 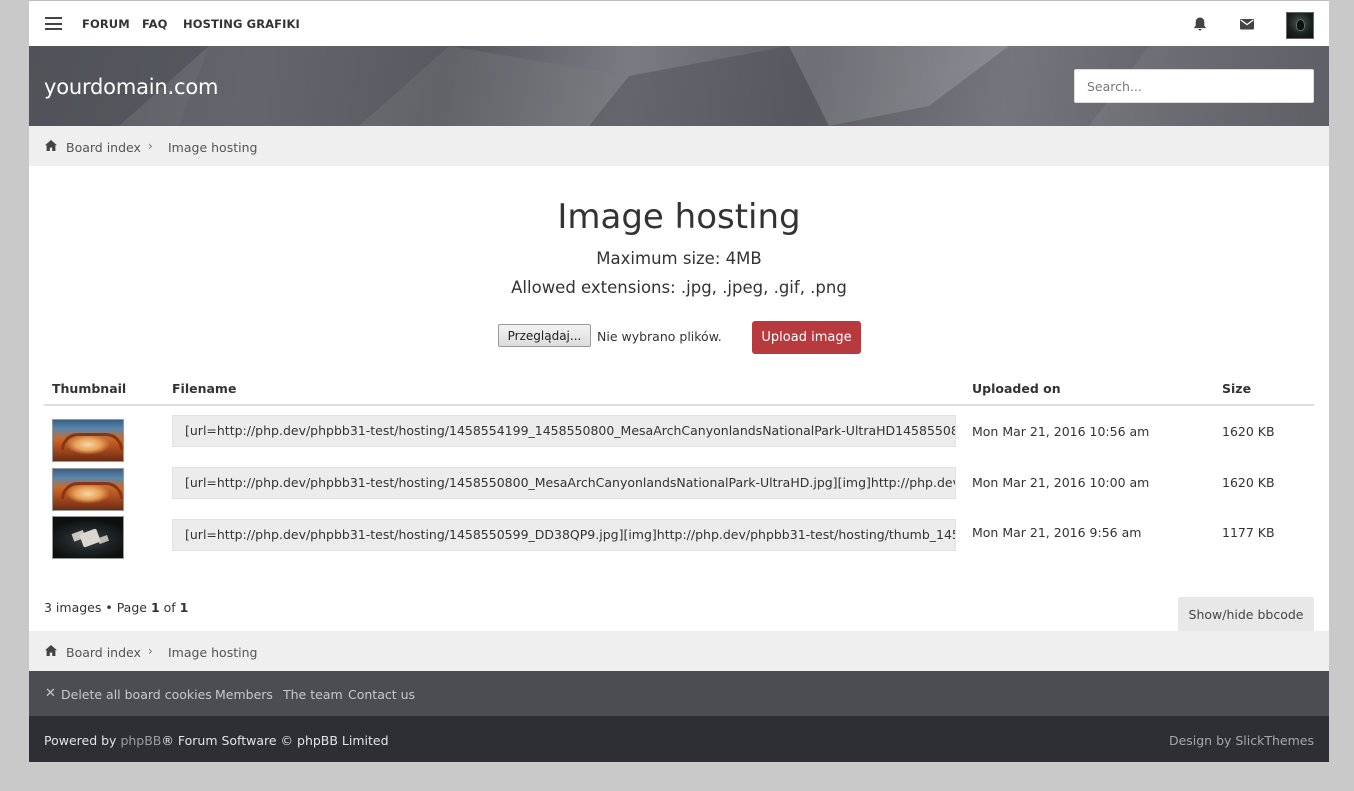 I want to click on nav-forum-link: FORUM, so click(x=106, y=24).